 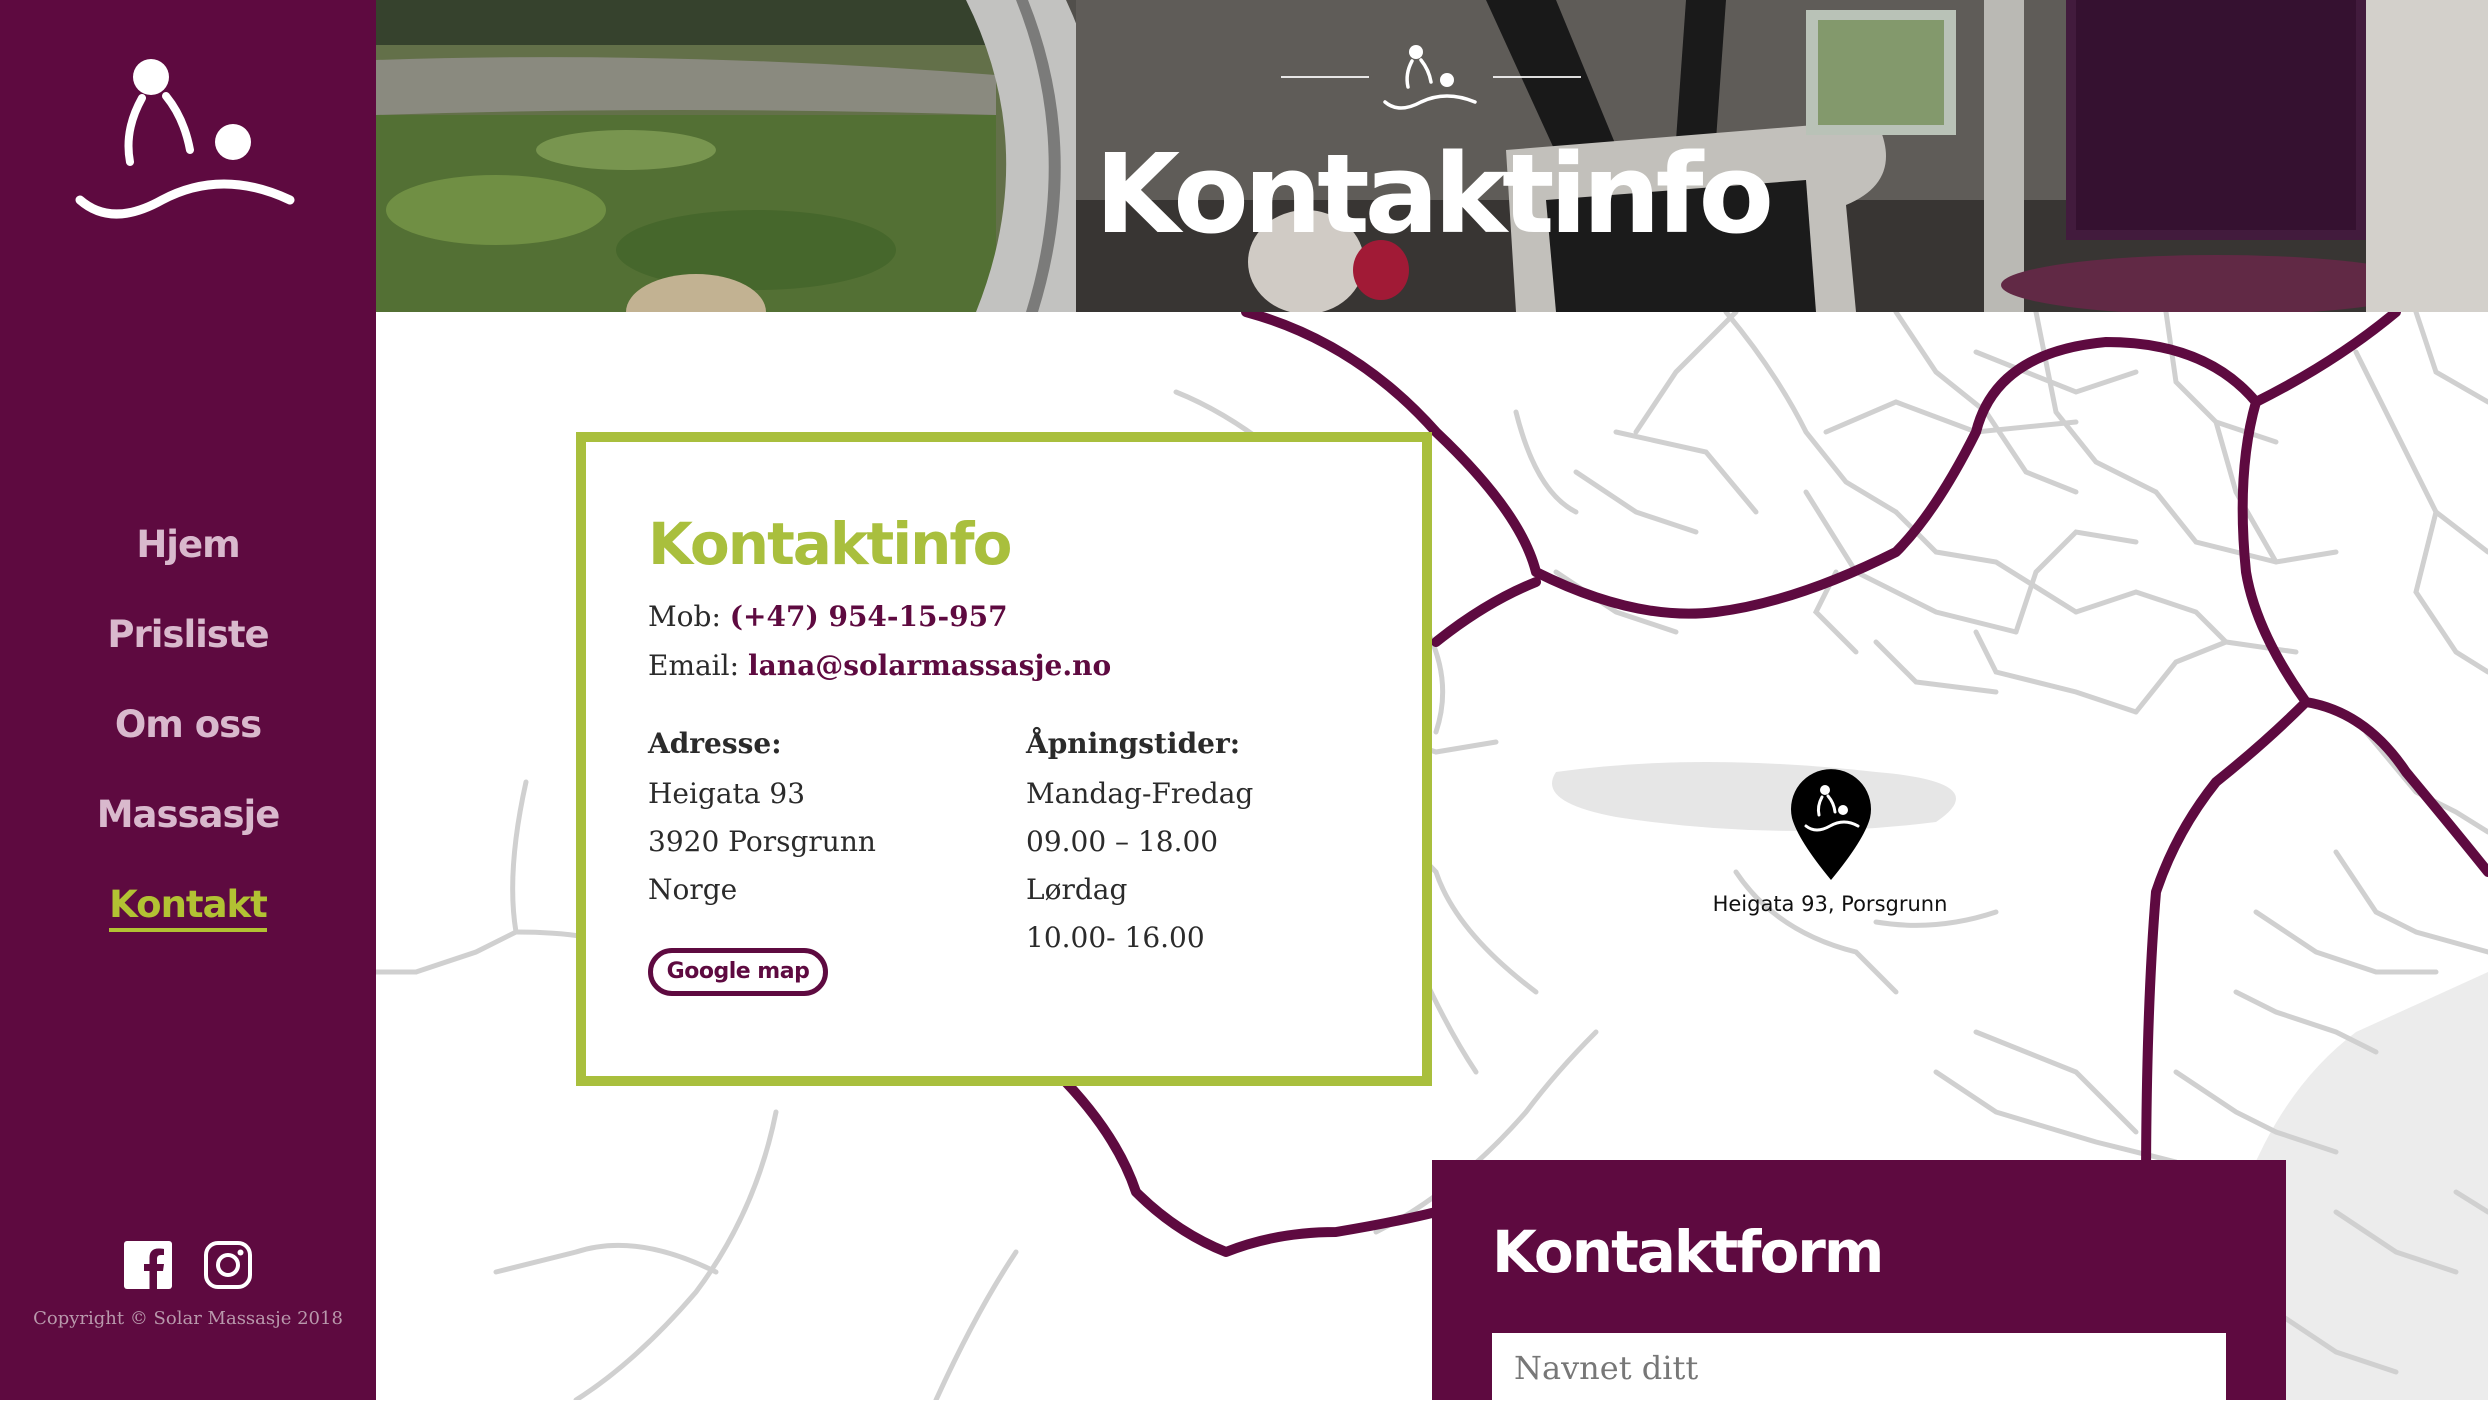 What do you see at coordinates (1077, 889) in the screenshot?
I see `opening-hours-line: Lørdag` at bounding box center [1077, 889].